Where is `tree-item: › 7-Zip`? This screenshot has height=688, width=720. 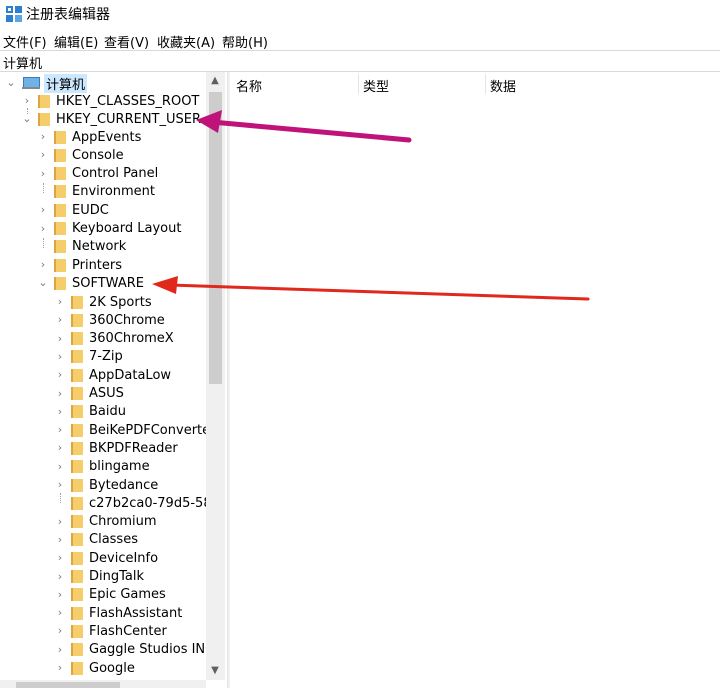 tree-item: › 7-Zip is located at coordinates (89, 357).